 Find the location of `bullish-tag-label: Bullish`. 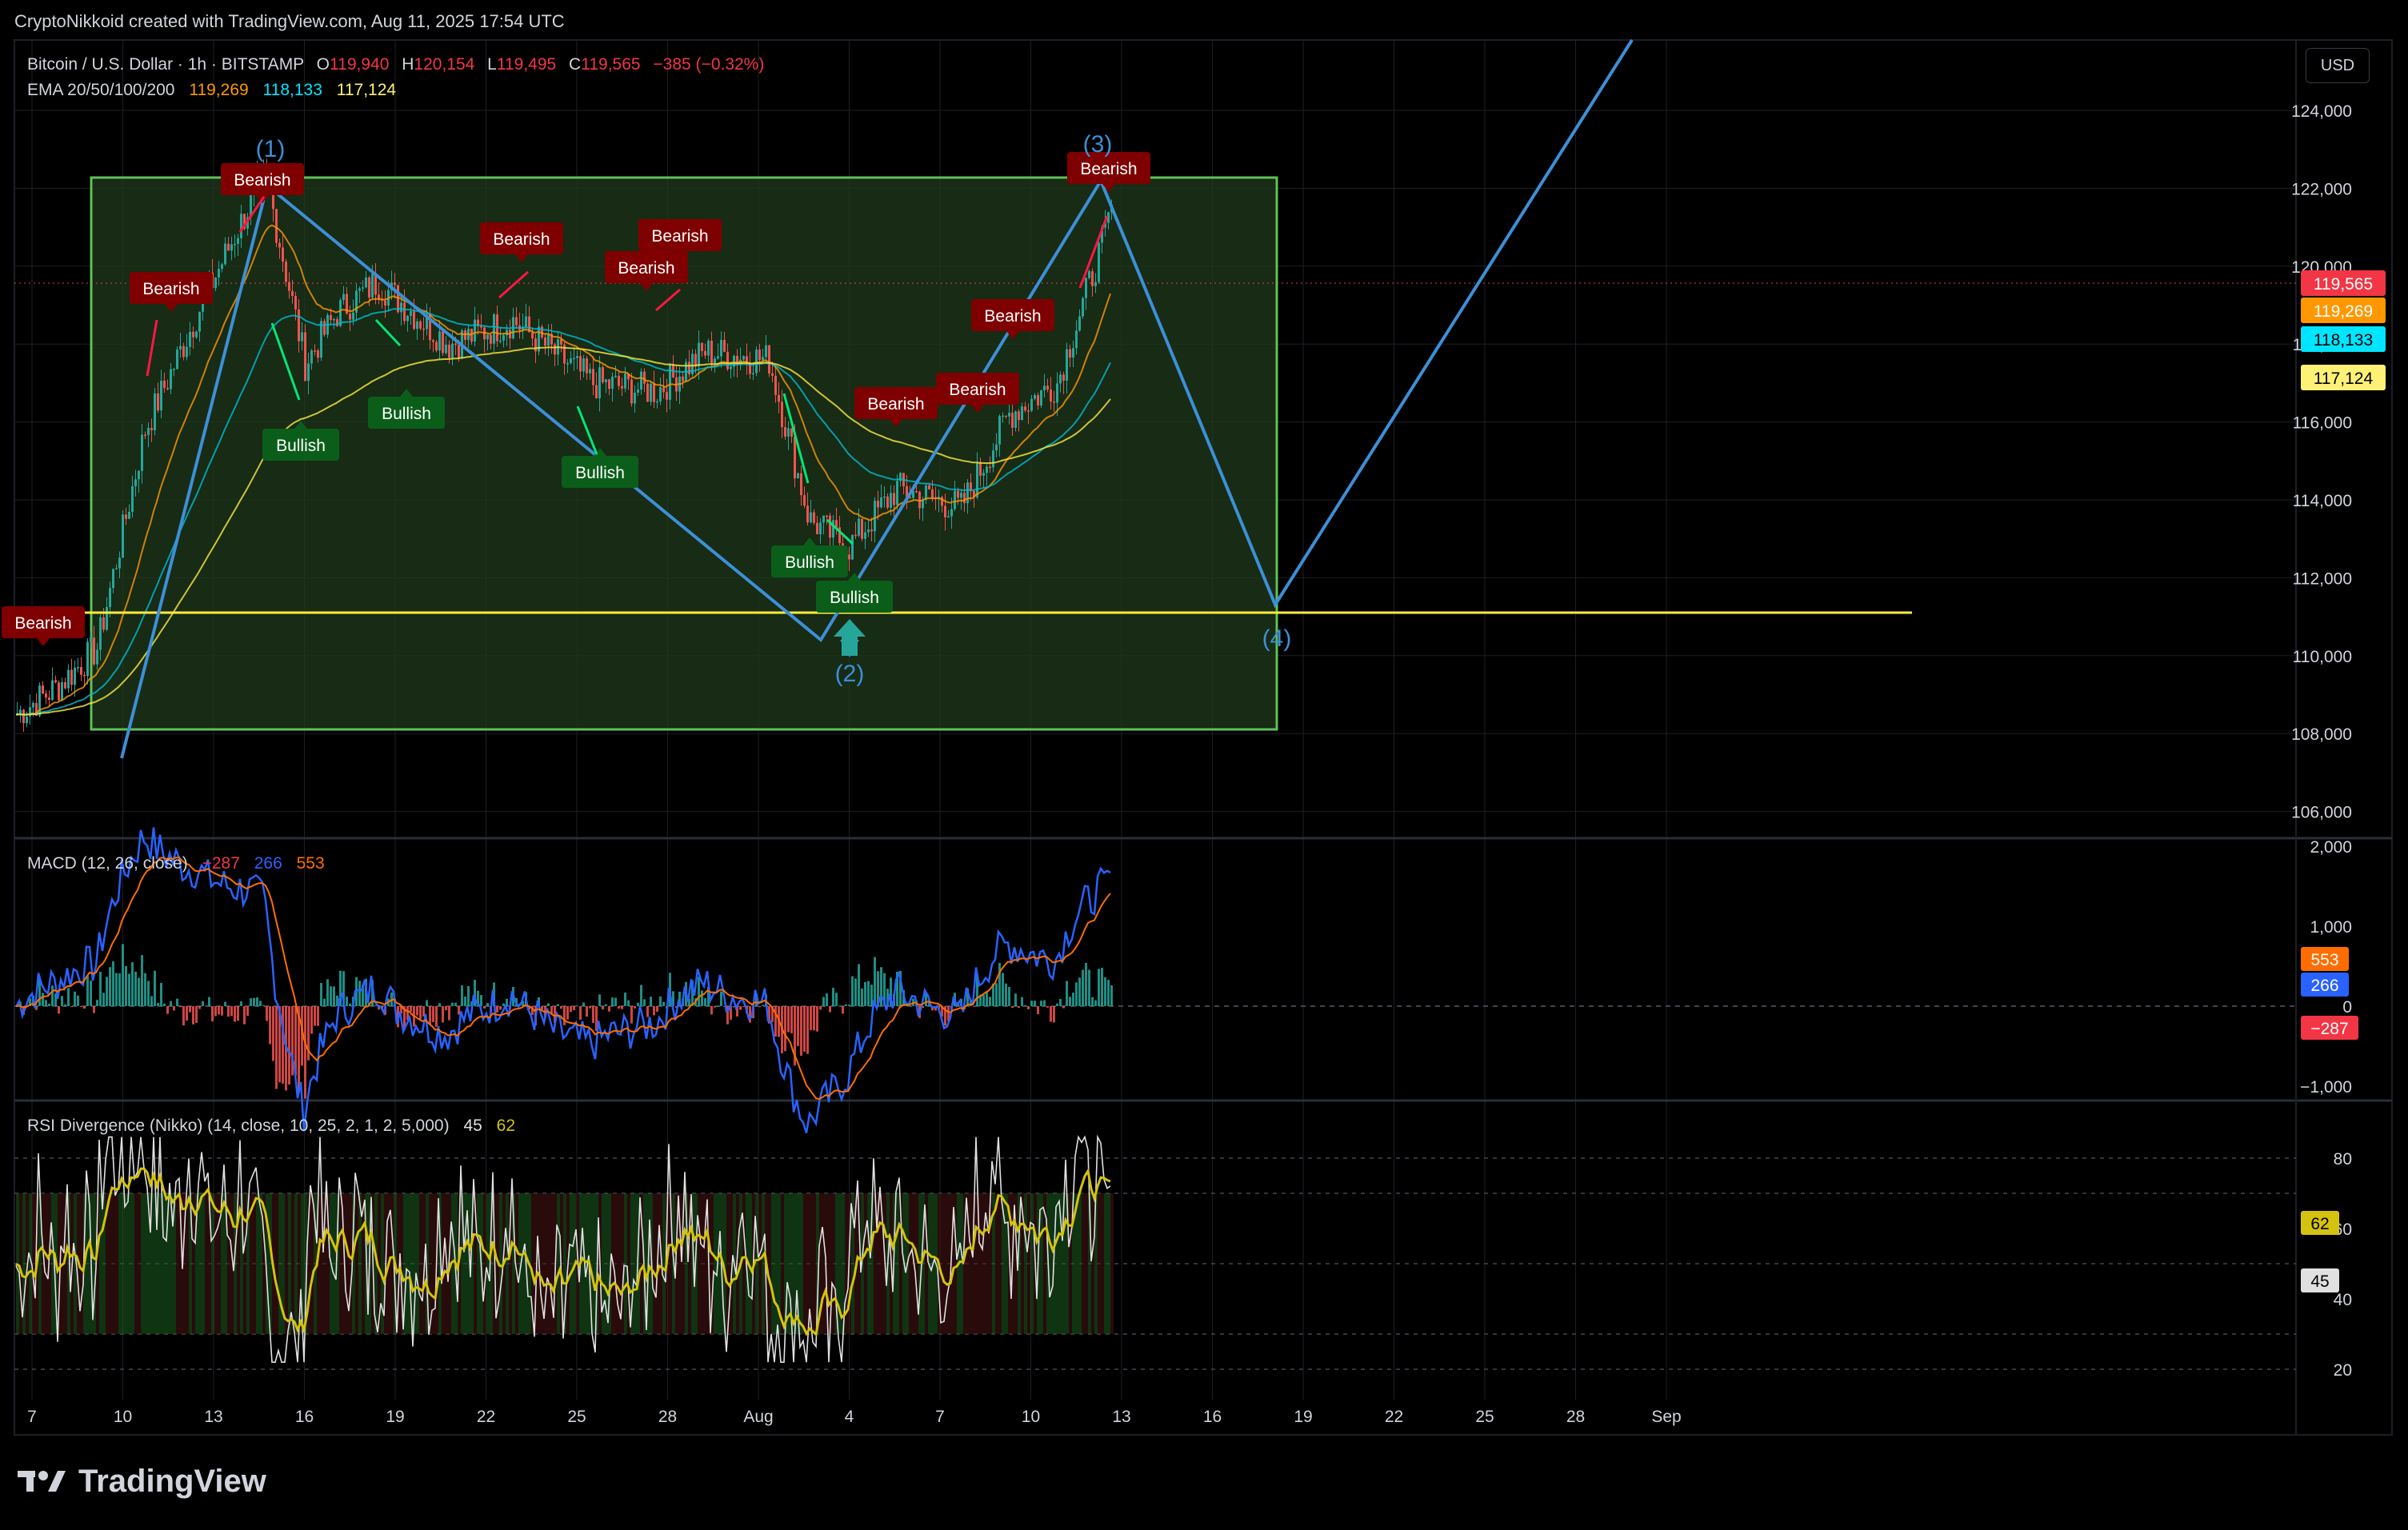

bullish-tag-label: Bullish is located at coordinates (600, 473).